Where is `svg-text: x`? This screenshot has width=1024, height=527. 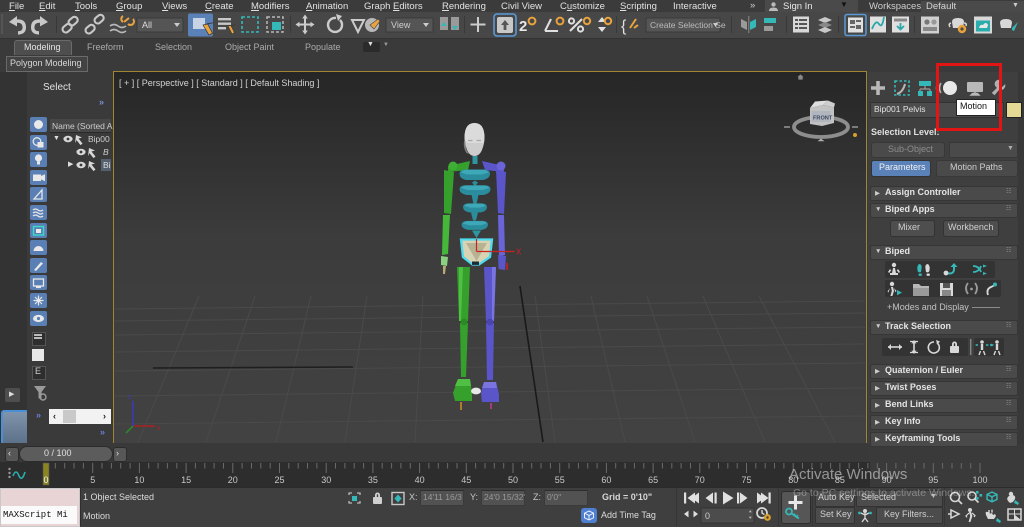
svg-text: x is located at coordinates (159, 428).